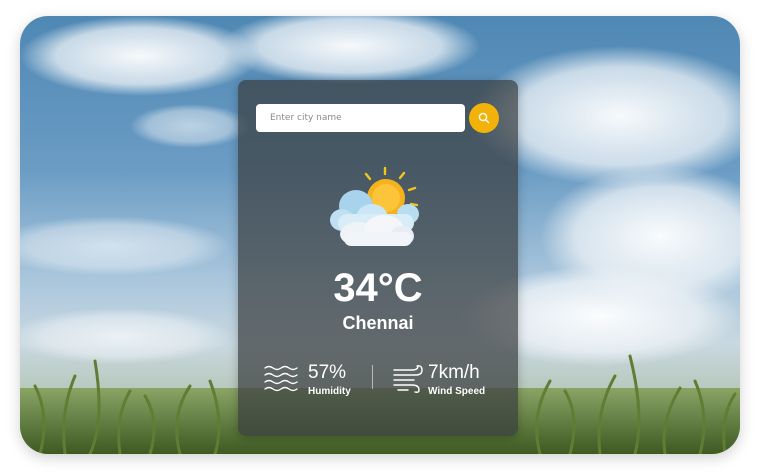  I want to click on city-name: Chennai, so click(378, 323).